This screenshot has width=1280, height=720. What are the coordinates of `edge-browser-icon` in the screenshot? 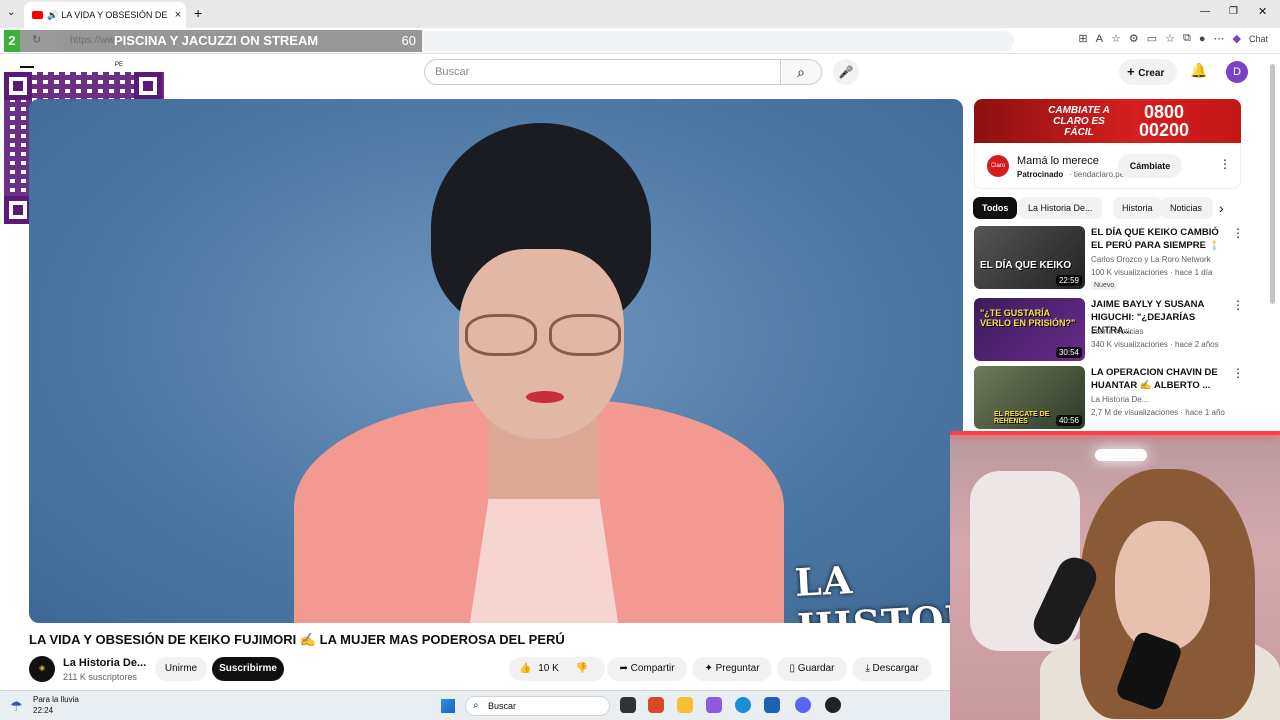 It's located at (743, 705).